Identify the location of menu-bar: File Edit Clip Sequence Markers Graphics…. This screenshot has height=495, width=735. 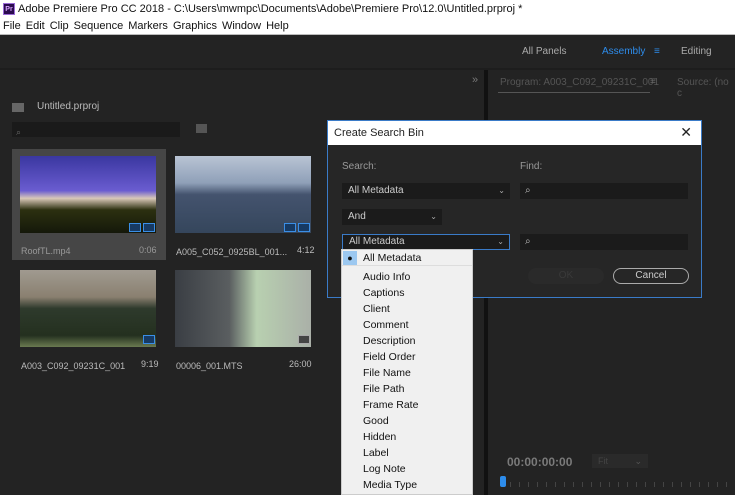
(367, 26).